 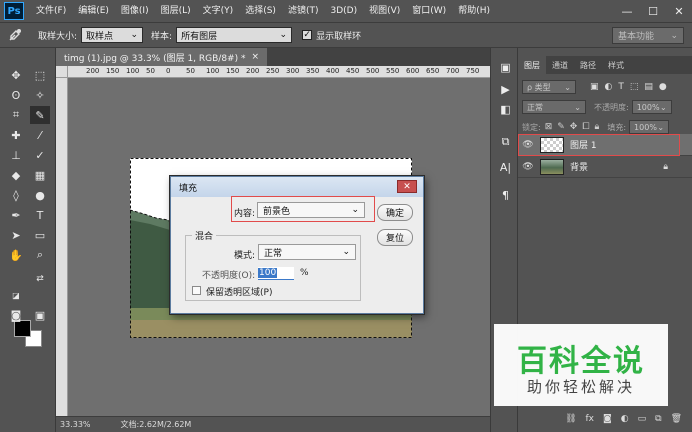 I want to click on eye-icon: 👁︎, so click(x=528, y=167).